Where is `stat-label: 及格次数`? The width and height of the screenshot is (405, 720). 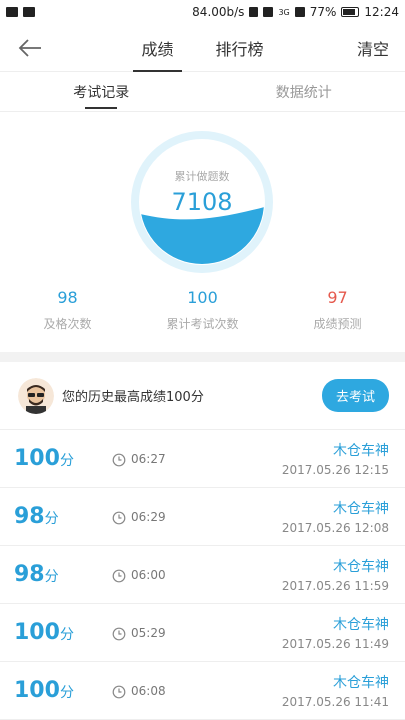 stat-label: 及格次数 is located at coordinates (67, 324).